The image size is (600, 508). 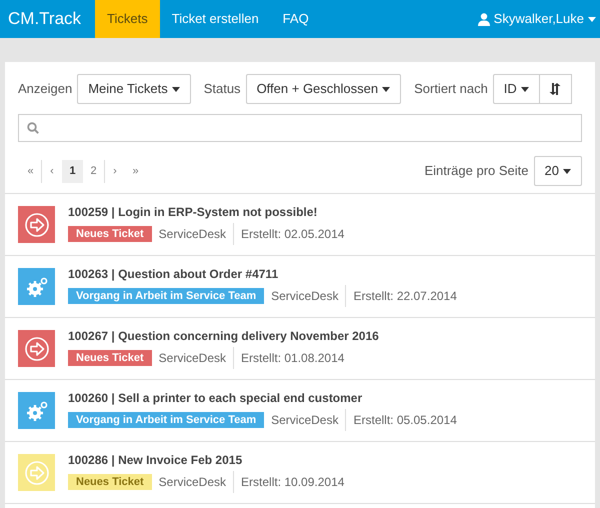 I want to click on ticket-title: 100267 | Question concerning delivery November 2016, so click(x=223, y=336).